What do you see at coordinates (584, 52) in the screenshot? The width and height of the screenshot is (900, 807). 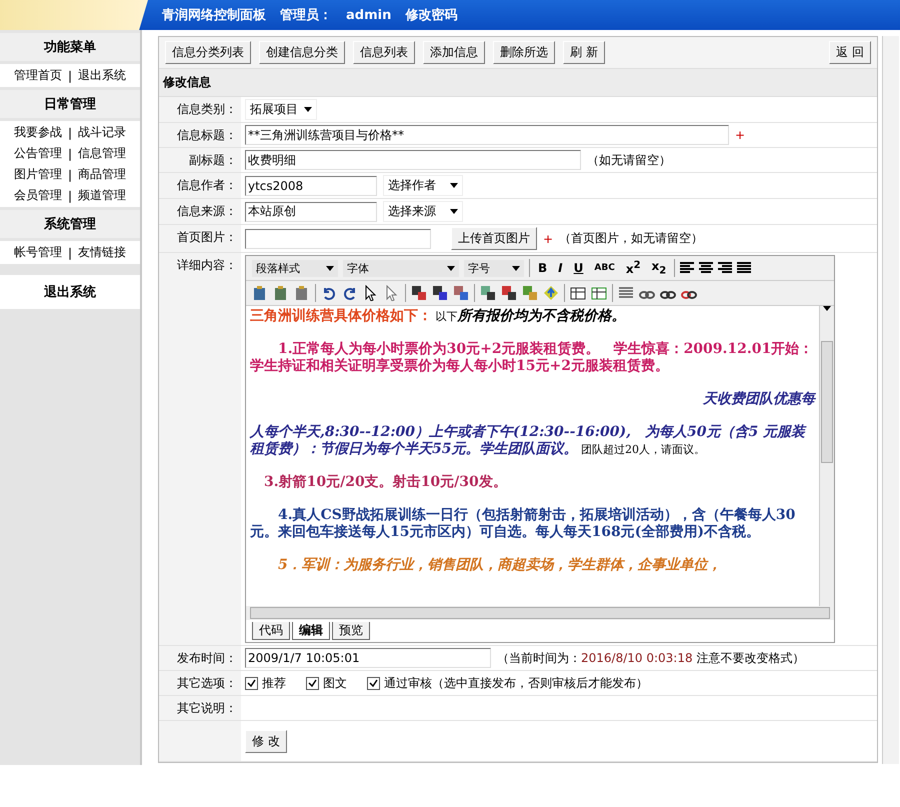 I see `toolbar-button: 刷 新` at bounding box center [584, 52].